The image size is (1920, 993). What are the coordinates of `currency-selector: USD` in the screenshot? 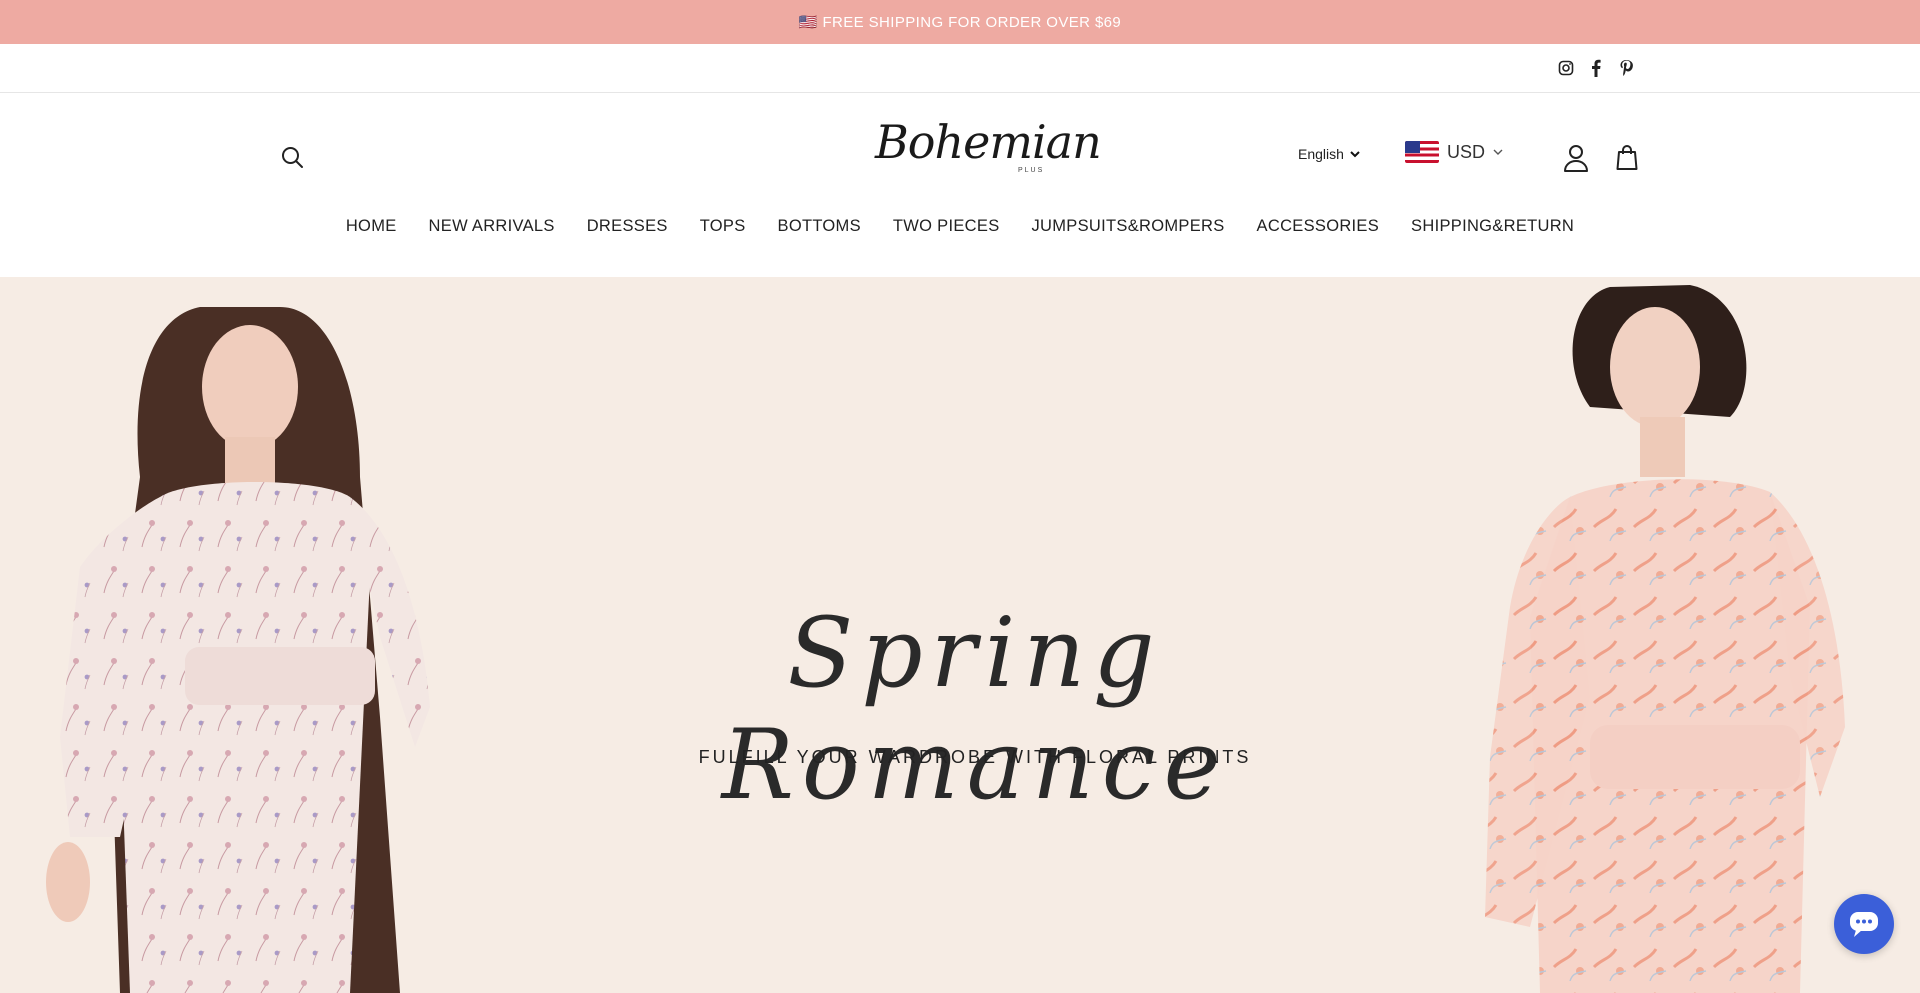 It's located at (1454, 152).